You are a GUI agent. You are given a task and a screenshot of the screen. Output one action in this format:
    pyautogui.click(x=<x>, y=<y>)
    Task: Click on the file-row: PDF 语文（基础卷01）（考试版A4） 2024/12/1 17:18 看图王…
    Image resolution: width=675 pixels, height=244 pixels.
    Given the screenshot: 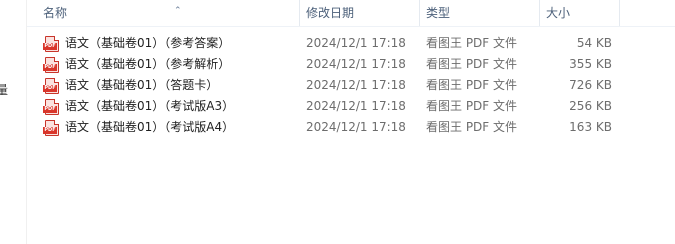 What is the action you would take?
    pyautogui.click(x=351, y=127)
    